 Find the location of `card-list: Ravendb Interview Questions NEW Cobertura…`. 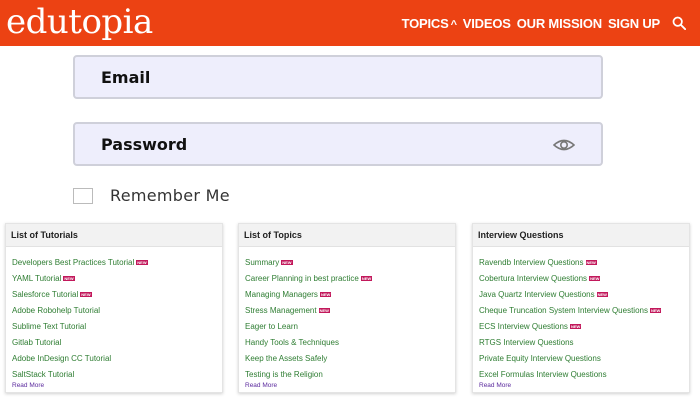

card-list: Ravendb Interview Questions NEW Cobertura… is located at coordinates (581, 315).